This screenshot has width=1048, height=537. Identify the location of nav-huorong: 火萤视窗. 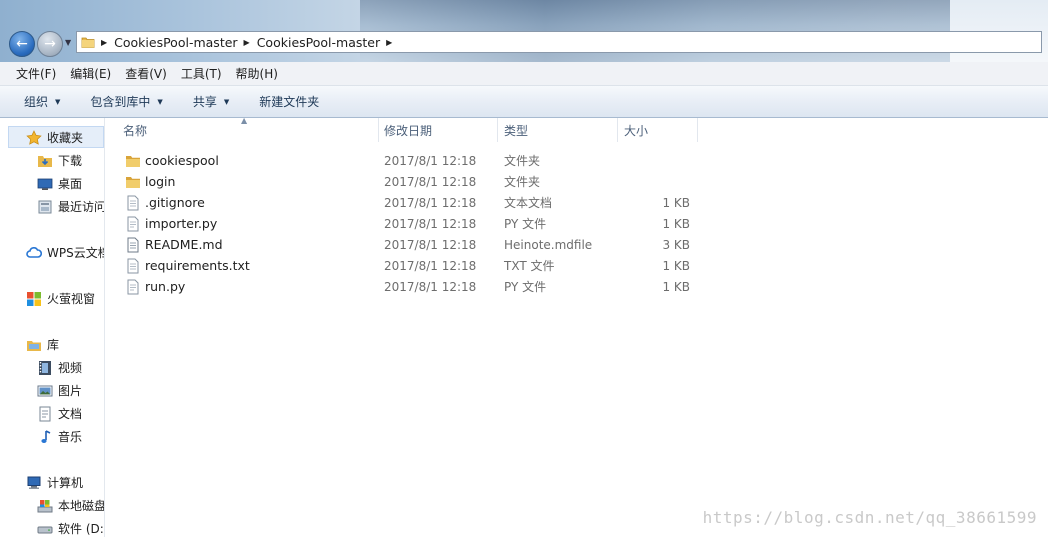
(60, 298).